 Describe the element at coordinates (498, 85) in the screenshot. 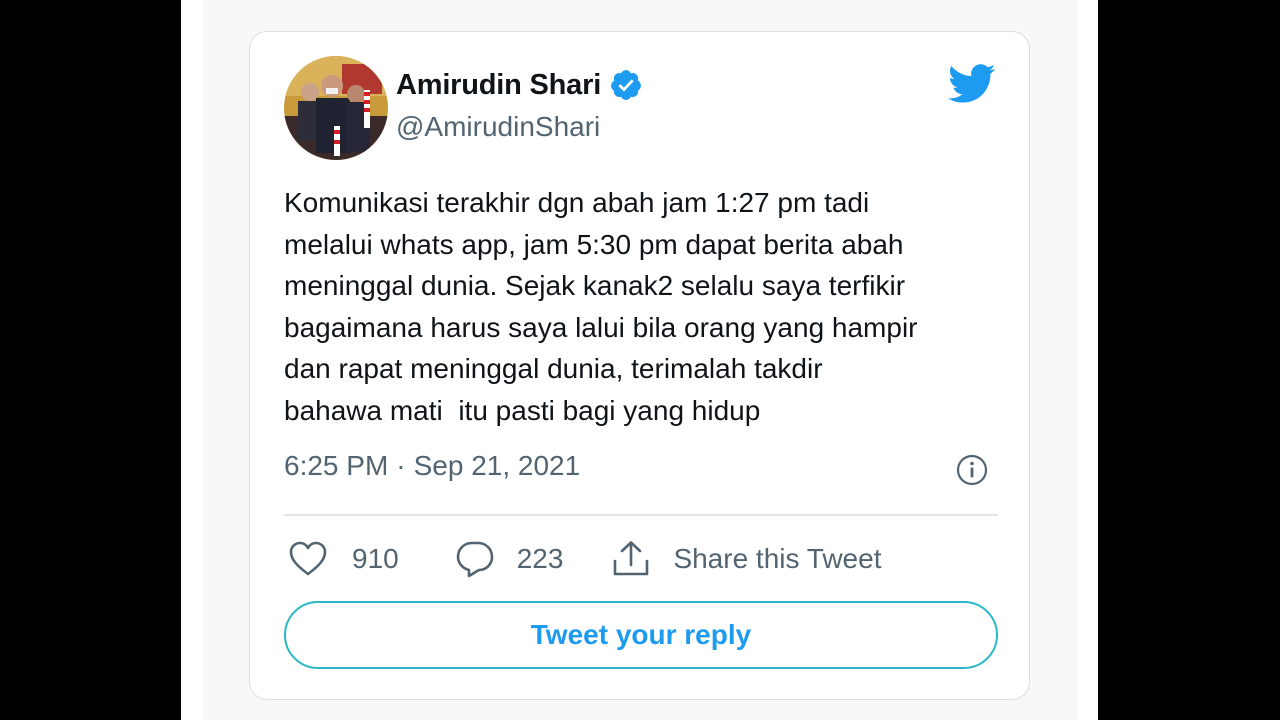

I see `display-name: Amirudin Shari` at that location.